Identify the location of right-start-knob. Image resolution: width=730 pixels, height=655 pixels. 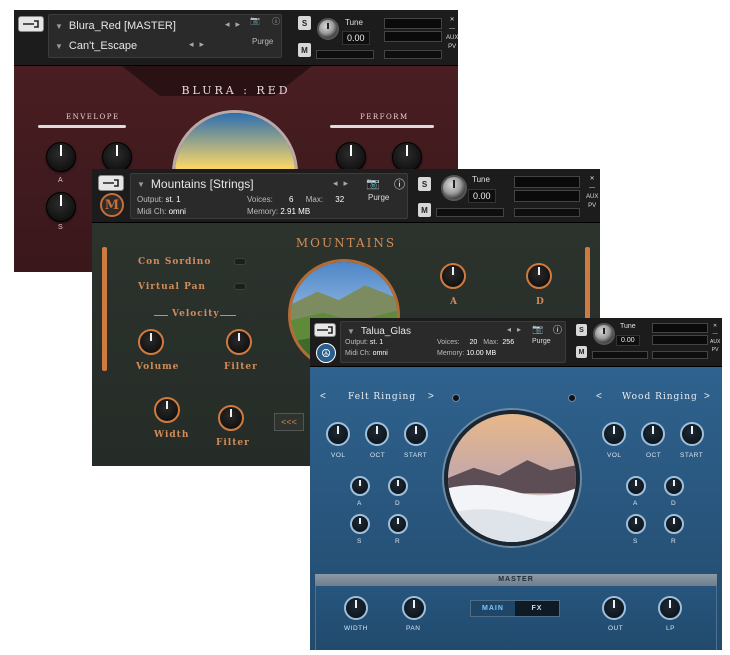
(692, 434).